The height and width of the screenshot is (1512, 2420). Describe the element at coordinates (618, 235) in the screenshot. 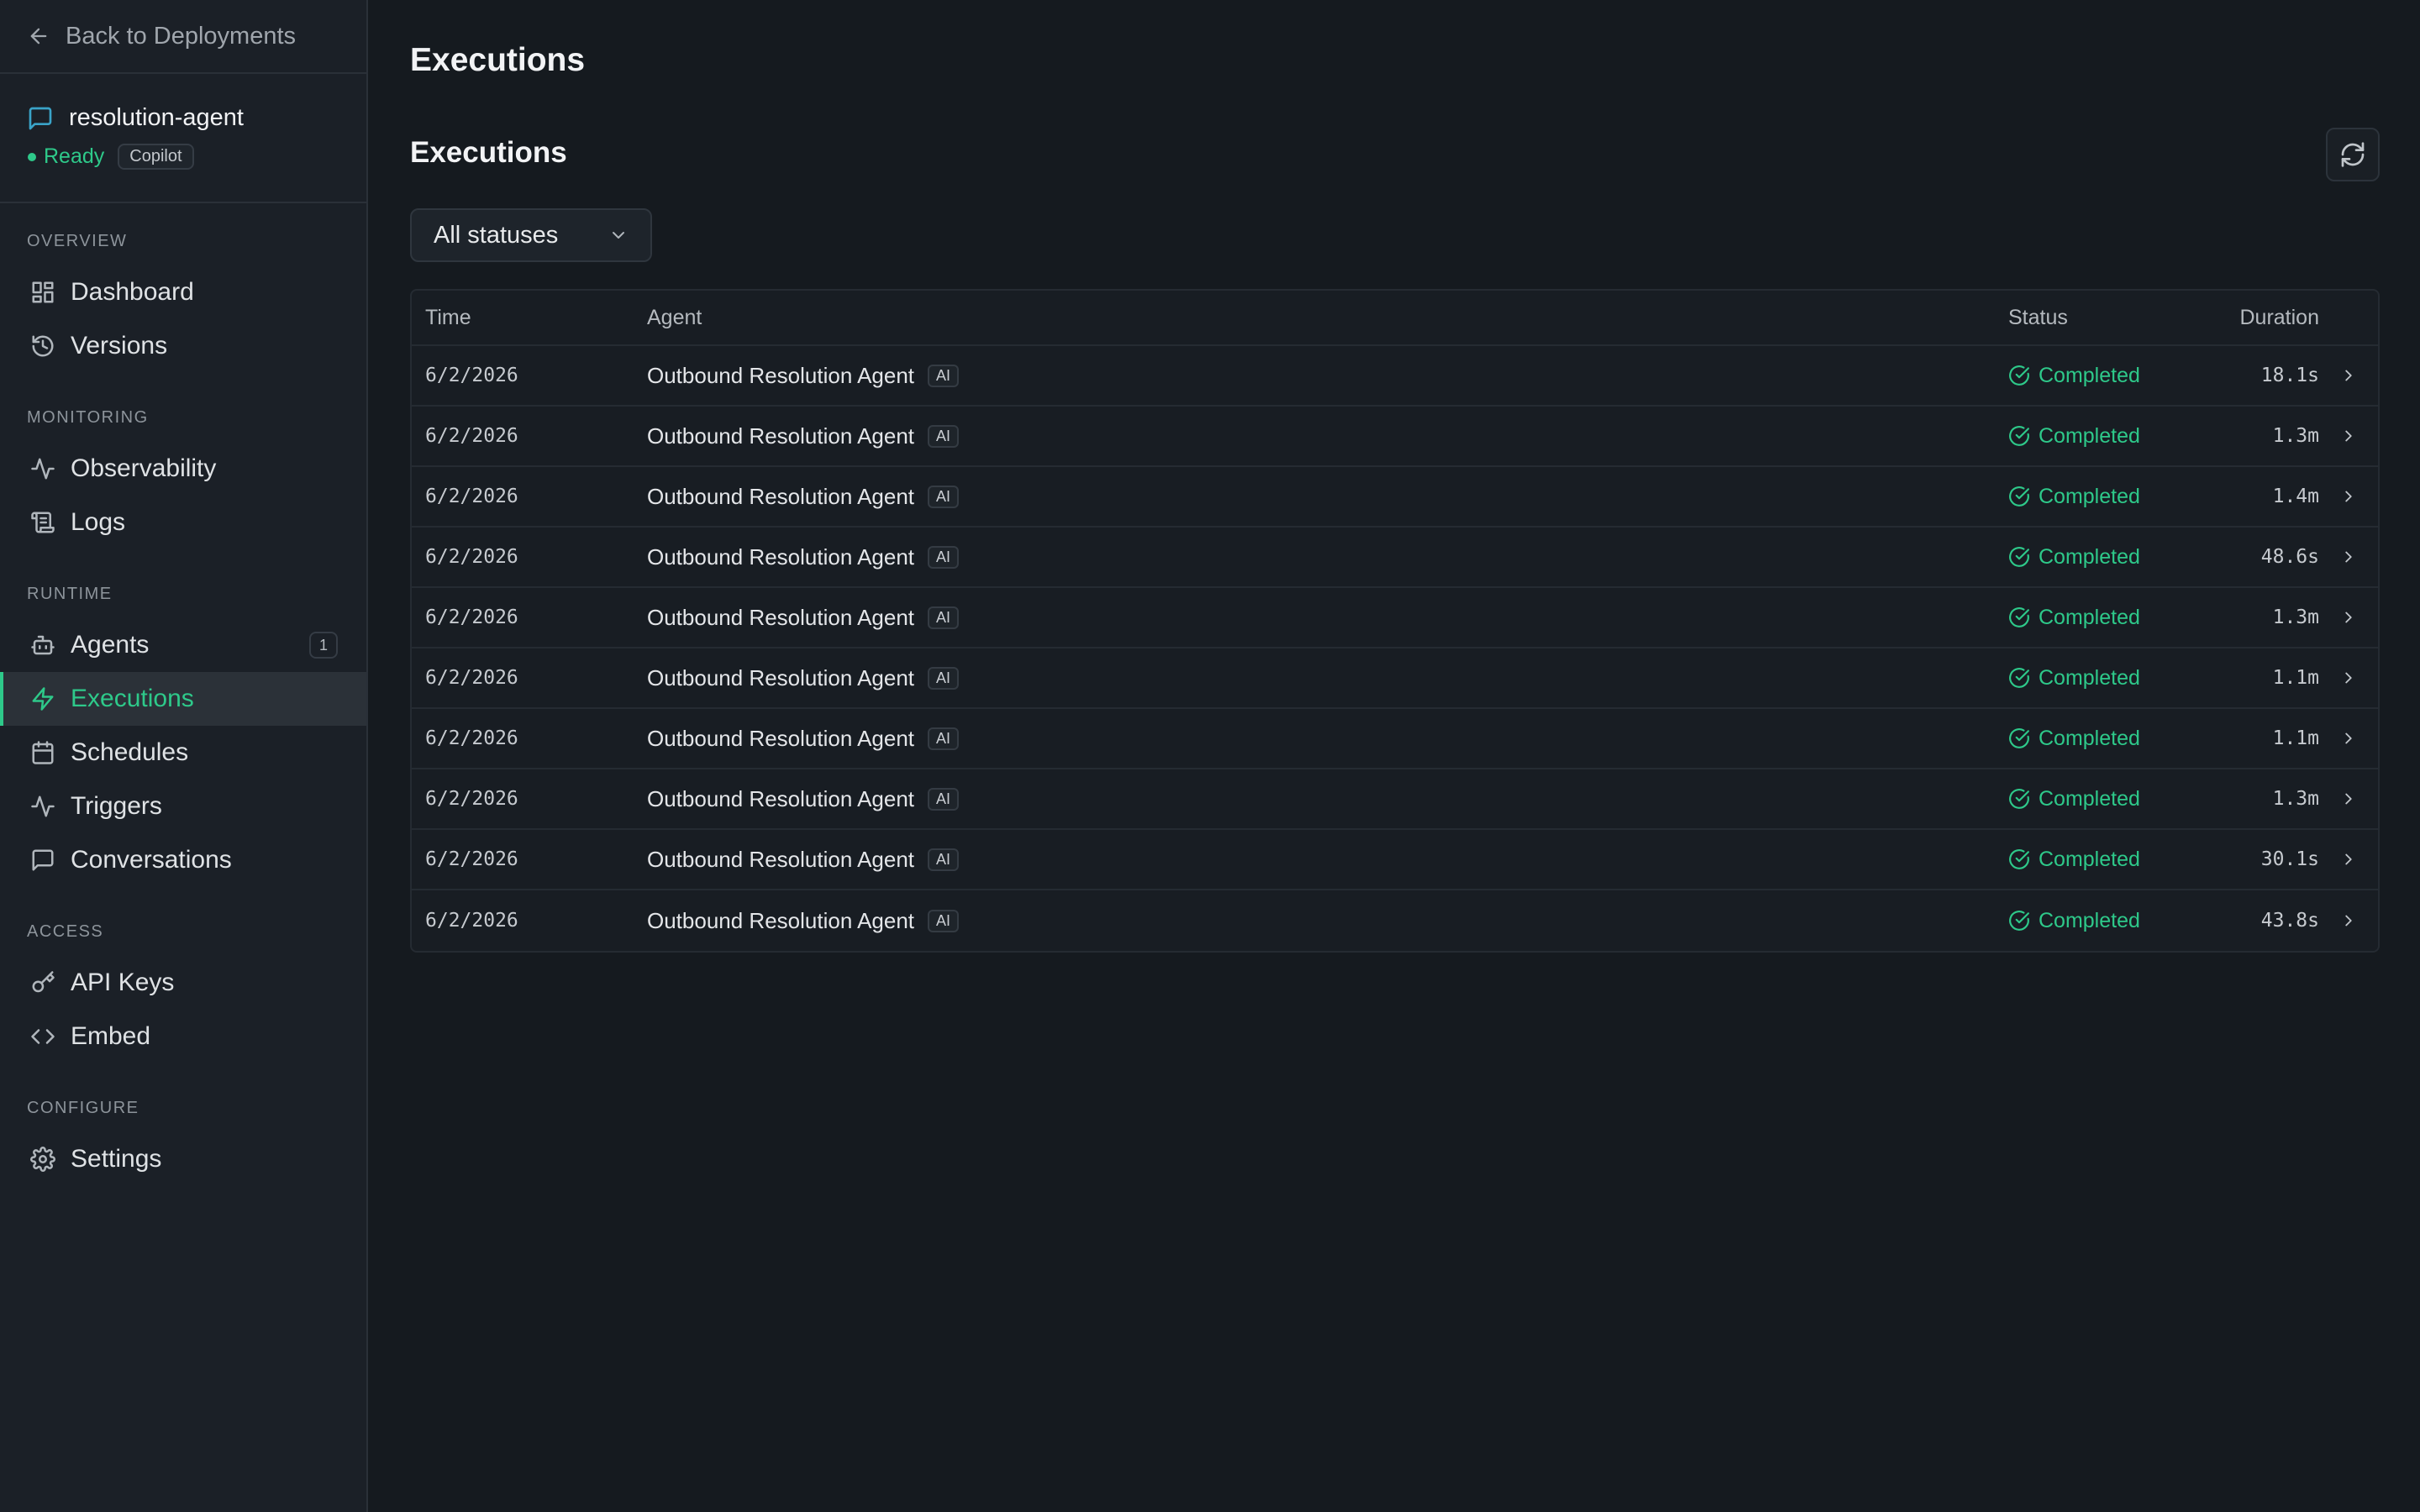

I see `chevron-down-icon` at that location.